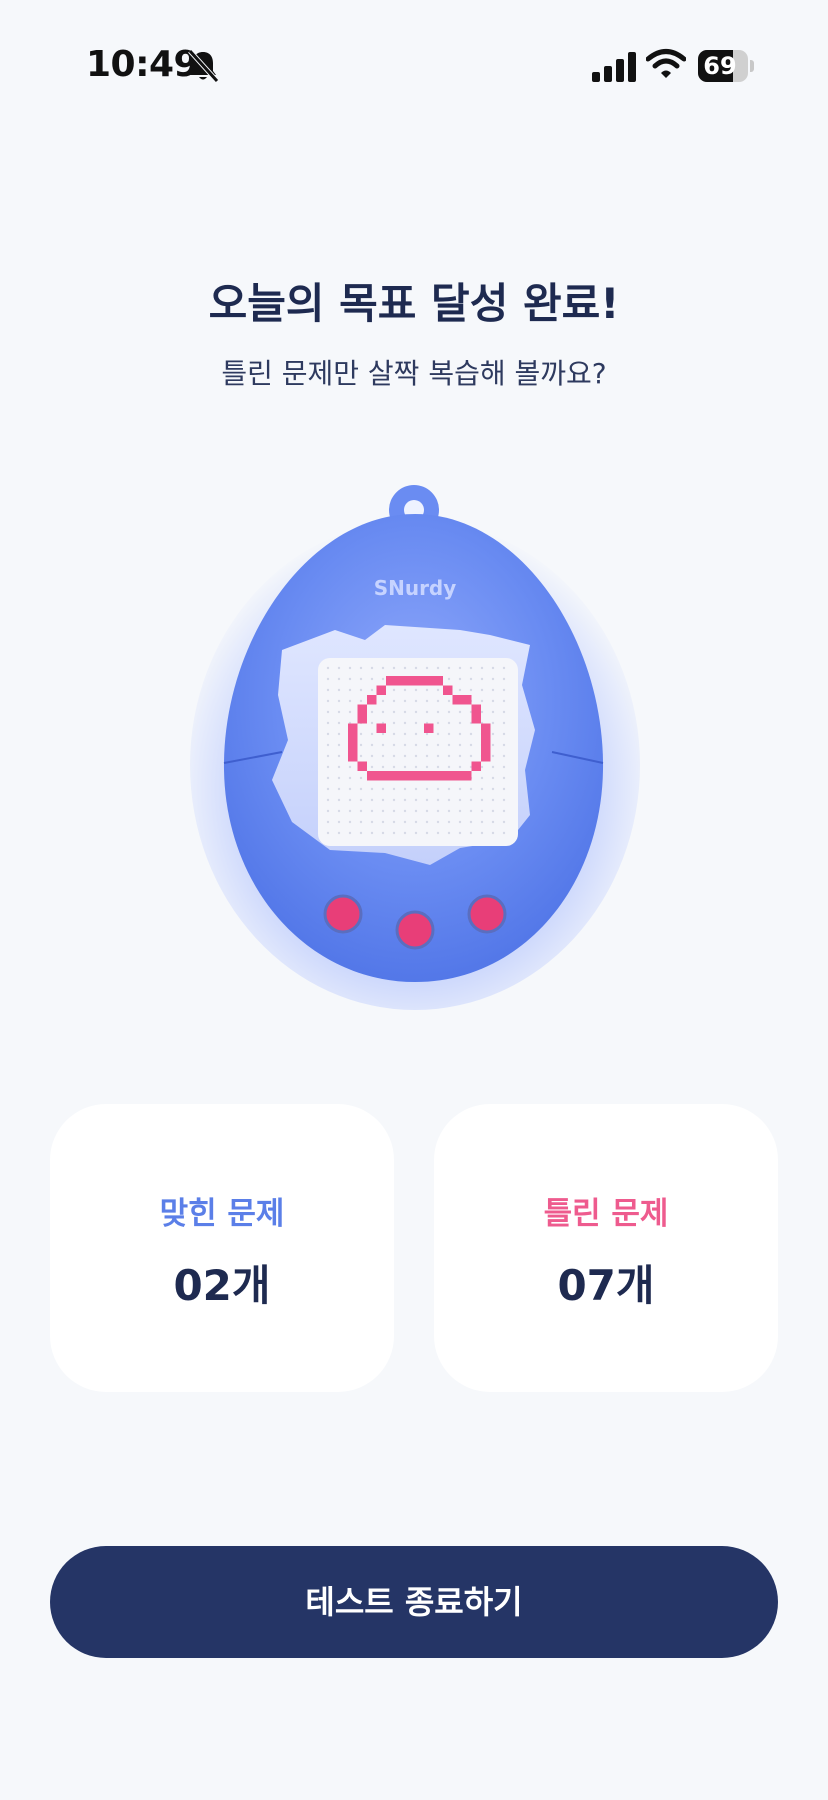 Image resolution: width=828 pixels, height=1800 pixels. Describe the element at coordinates (726, 66) in the screenshot. I see `battery-icon: 69` at that location.